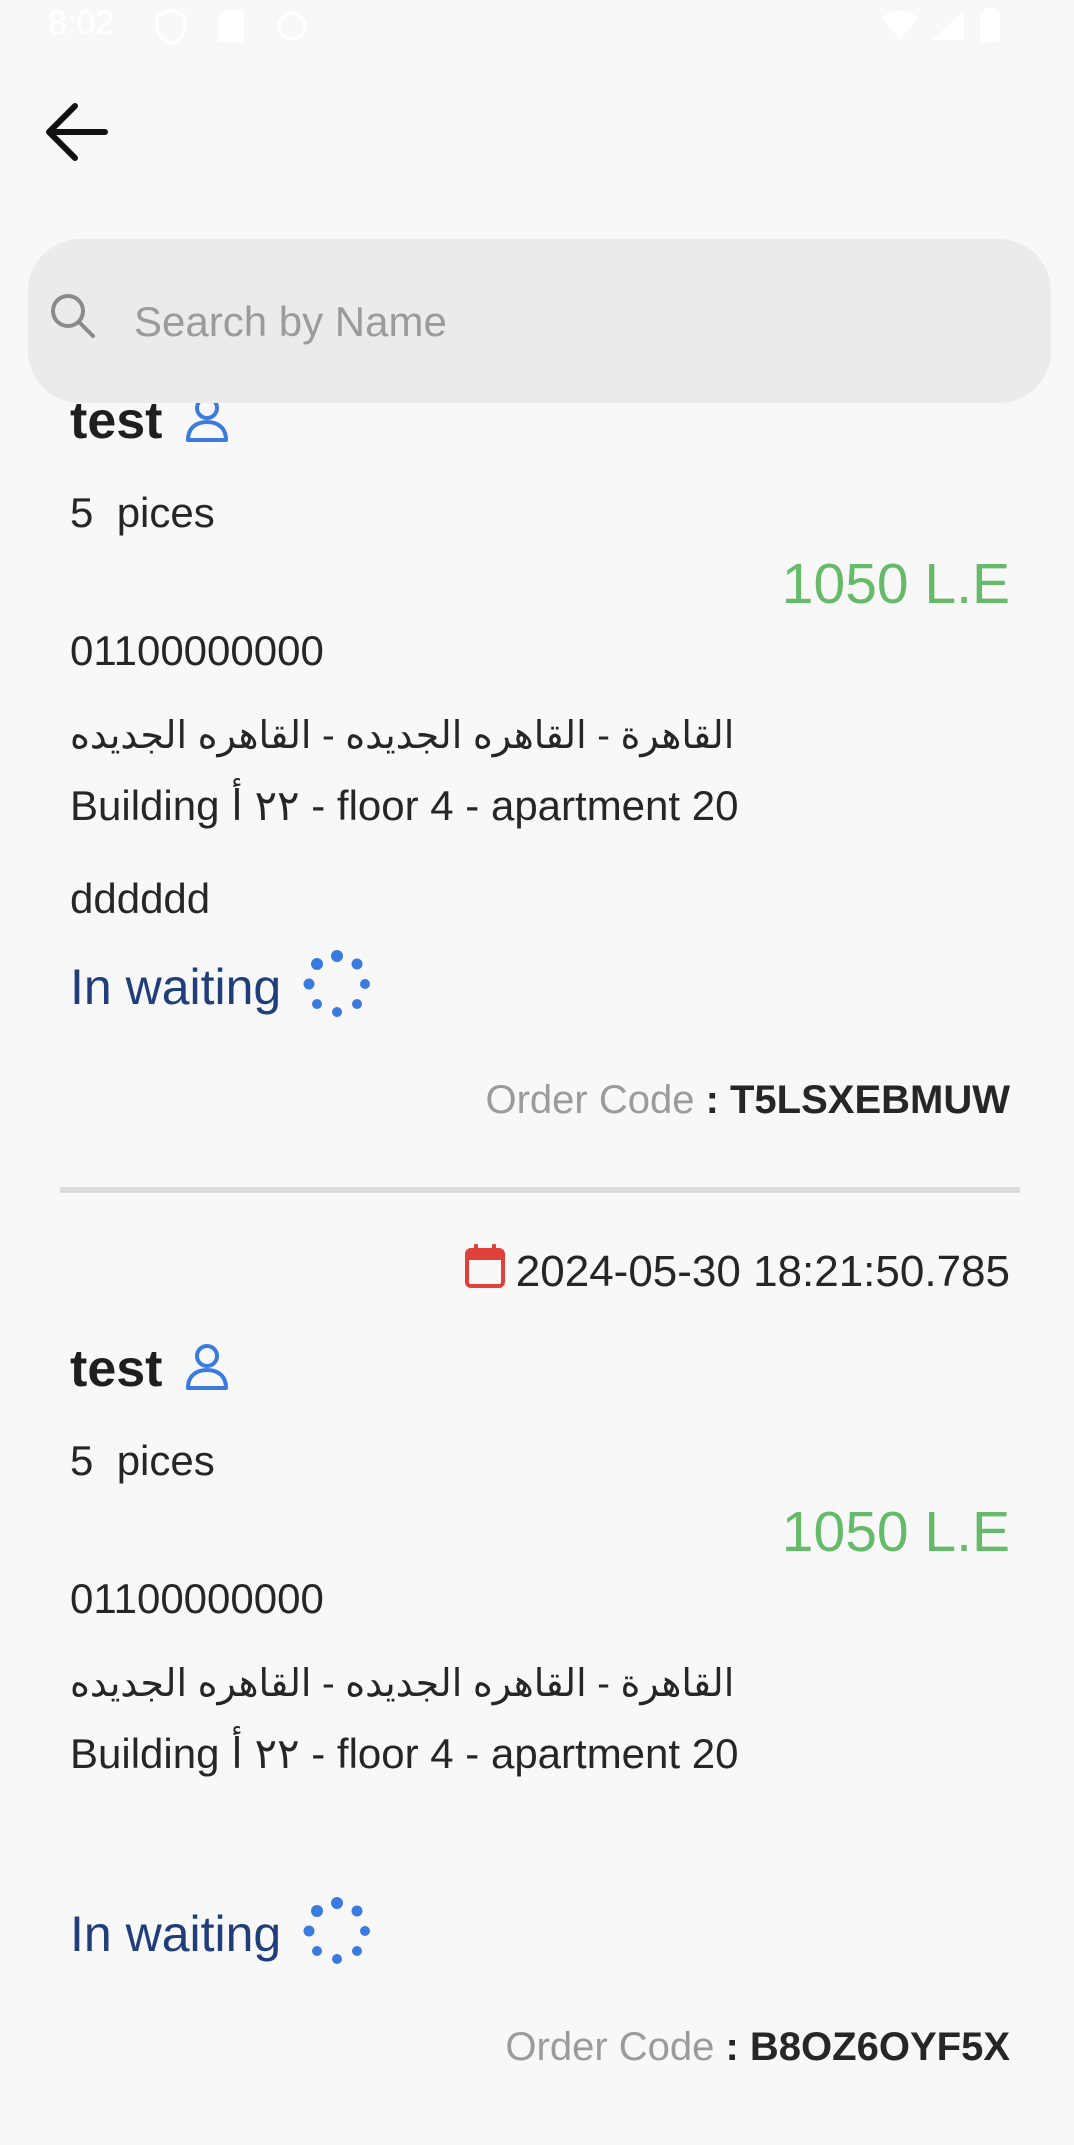 This screenshot has width=1074, height=2145. I want to click on order-notes: dddddd, so click(140, 898).